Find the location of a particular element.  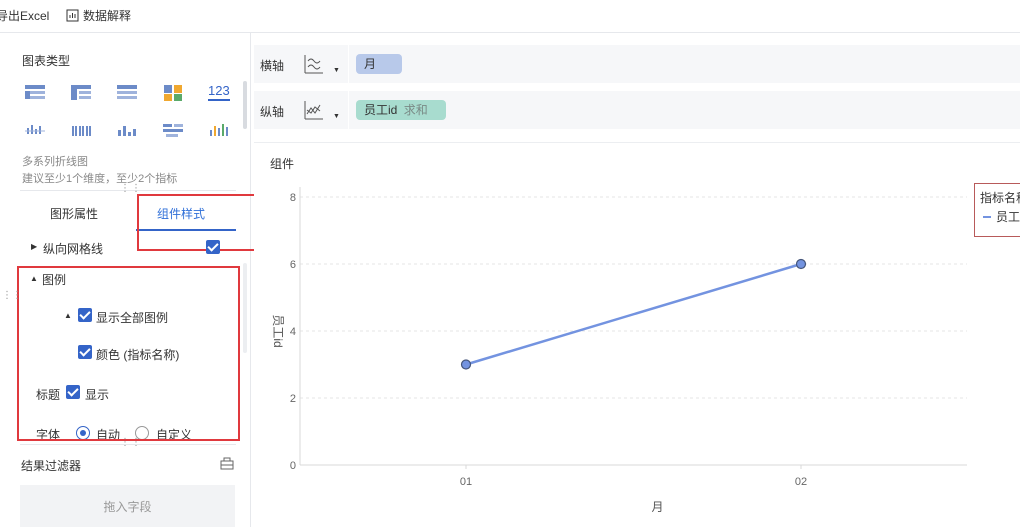

top-toolbar: 导出Excel 数据解释 is located at coordinates (510, 16).